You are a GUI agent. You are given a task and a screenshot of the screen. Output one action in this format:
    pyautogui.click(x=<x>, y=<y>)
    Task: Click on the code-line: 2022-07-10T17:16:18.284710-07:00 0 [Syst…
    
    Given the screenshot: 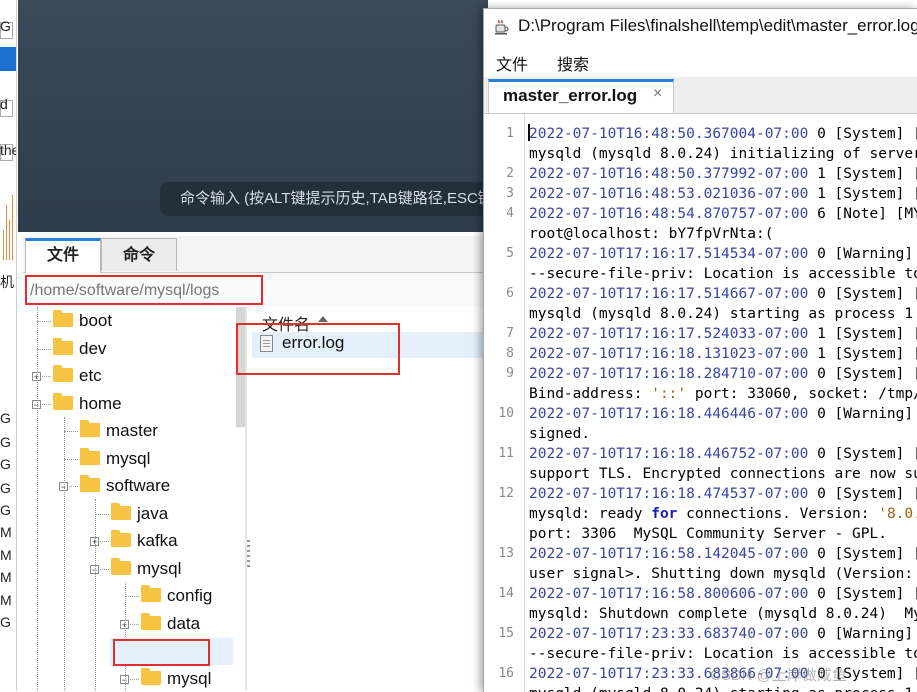 What is the action you would take?
    pyautogui.click(x=723, y=374)
    